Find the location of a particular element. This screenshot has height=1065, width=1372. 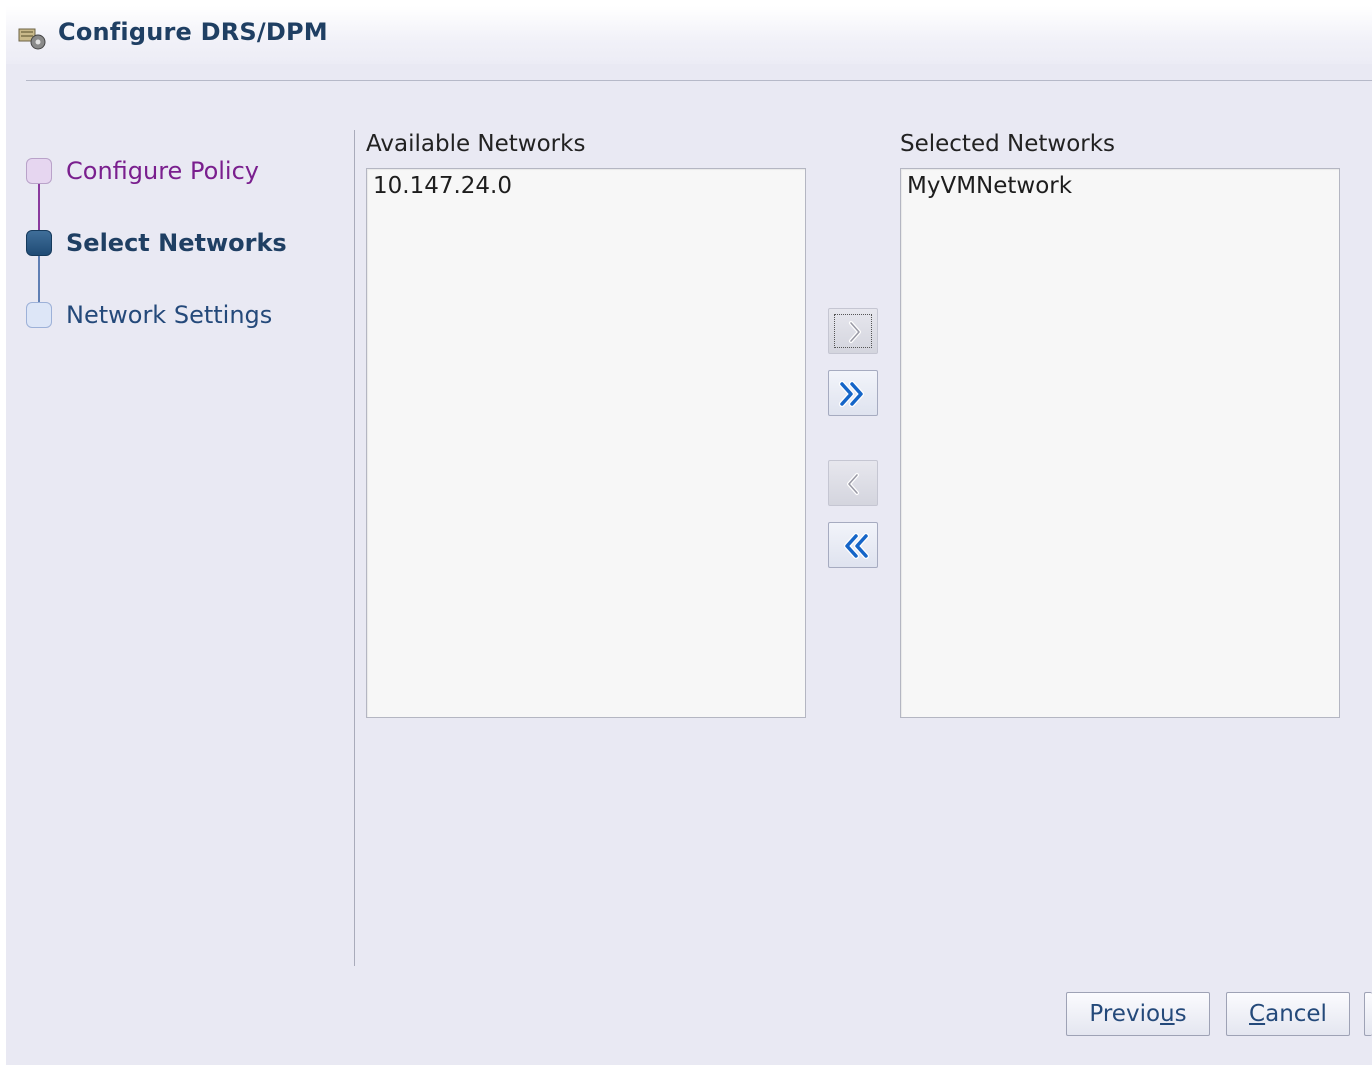

steps-divider is located at coordinates (354, 548).